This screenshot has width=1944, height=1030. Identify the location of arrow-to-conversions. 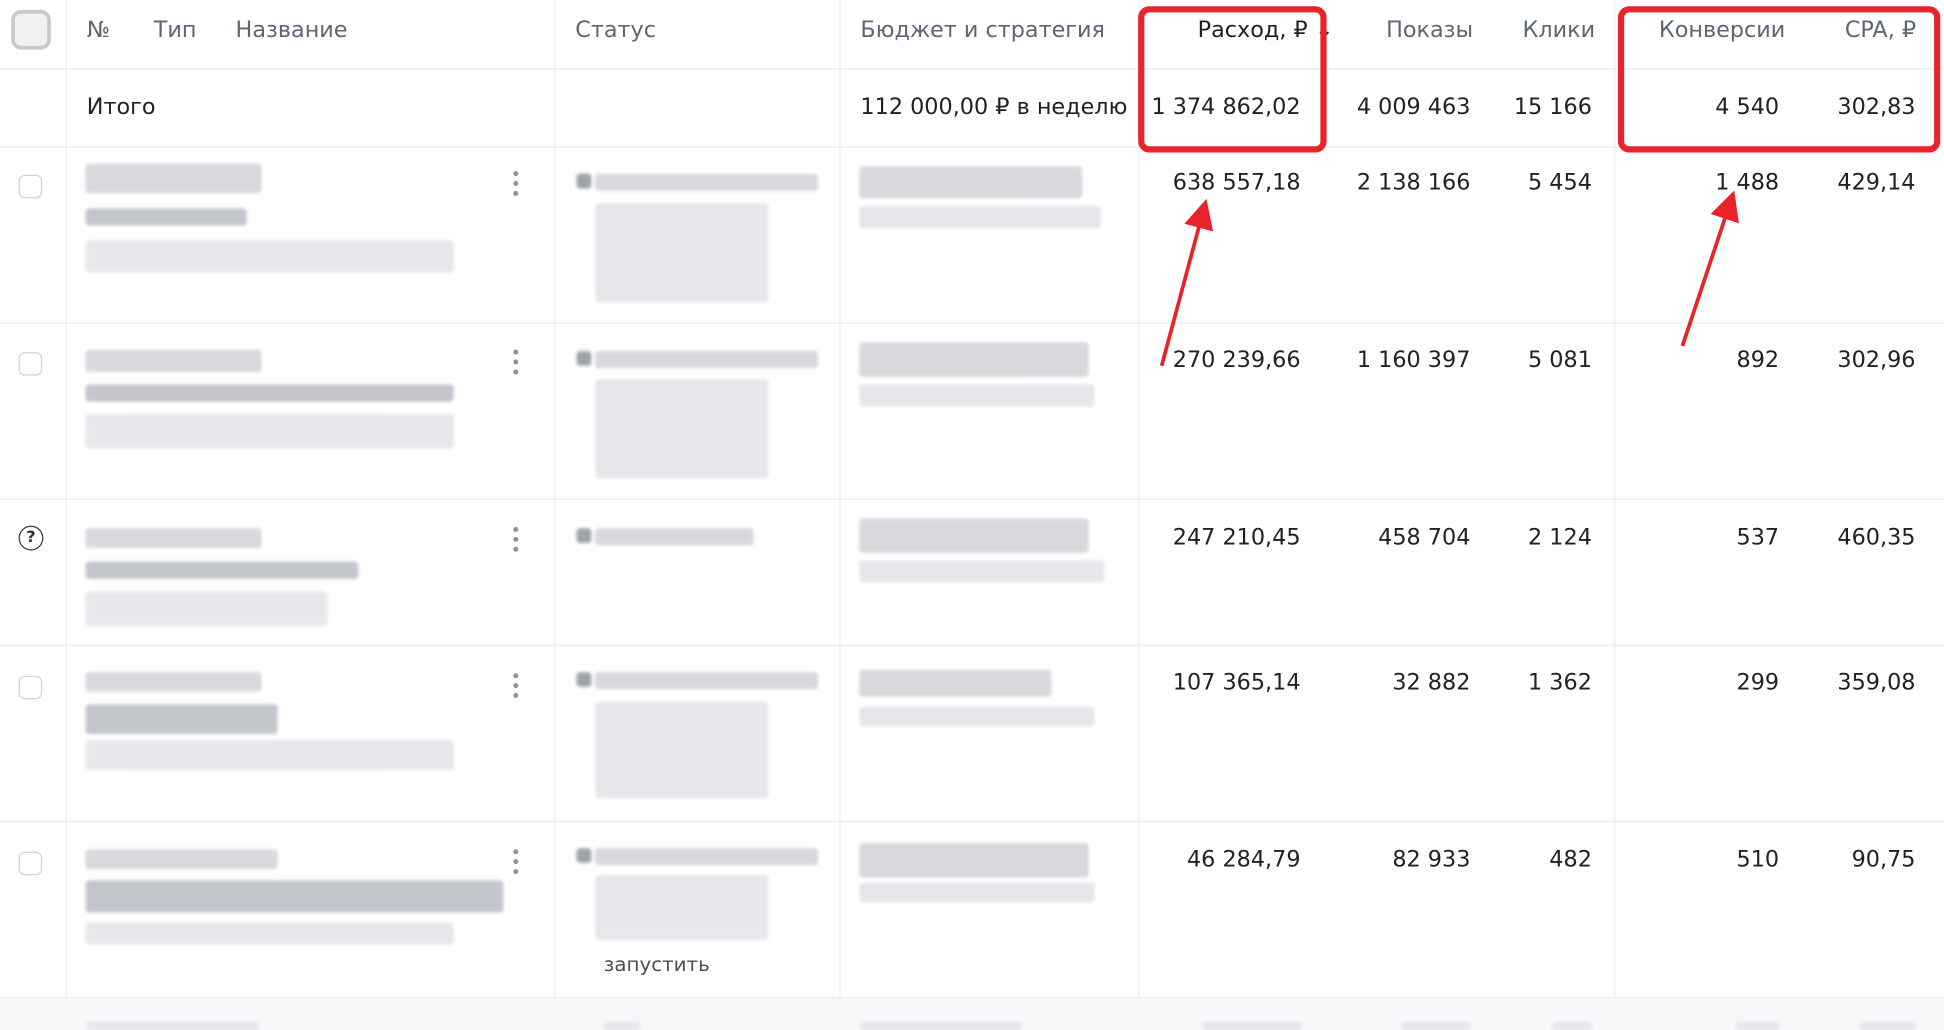
(1709, 268).